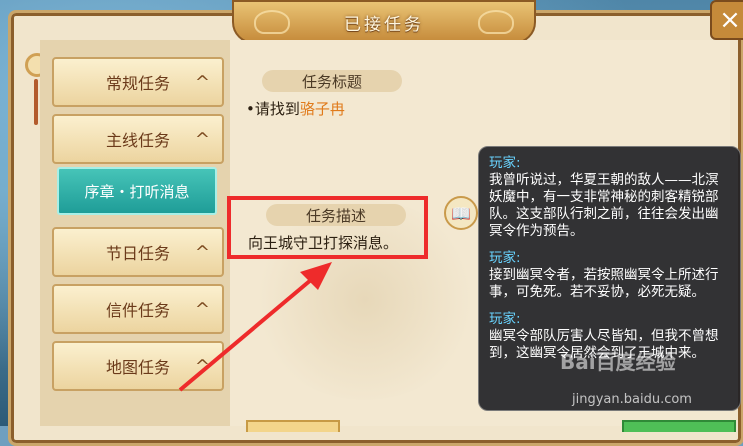  Describe the element at coordinates (461, 213) in the screenshot. I see `book-icon: 📖` at that location.